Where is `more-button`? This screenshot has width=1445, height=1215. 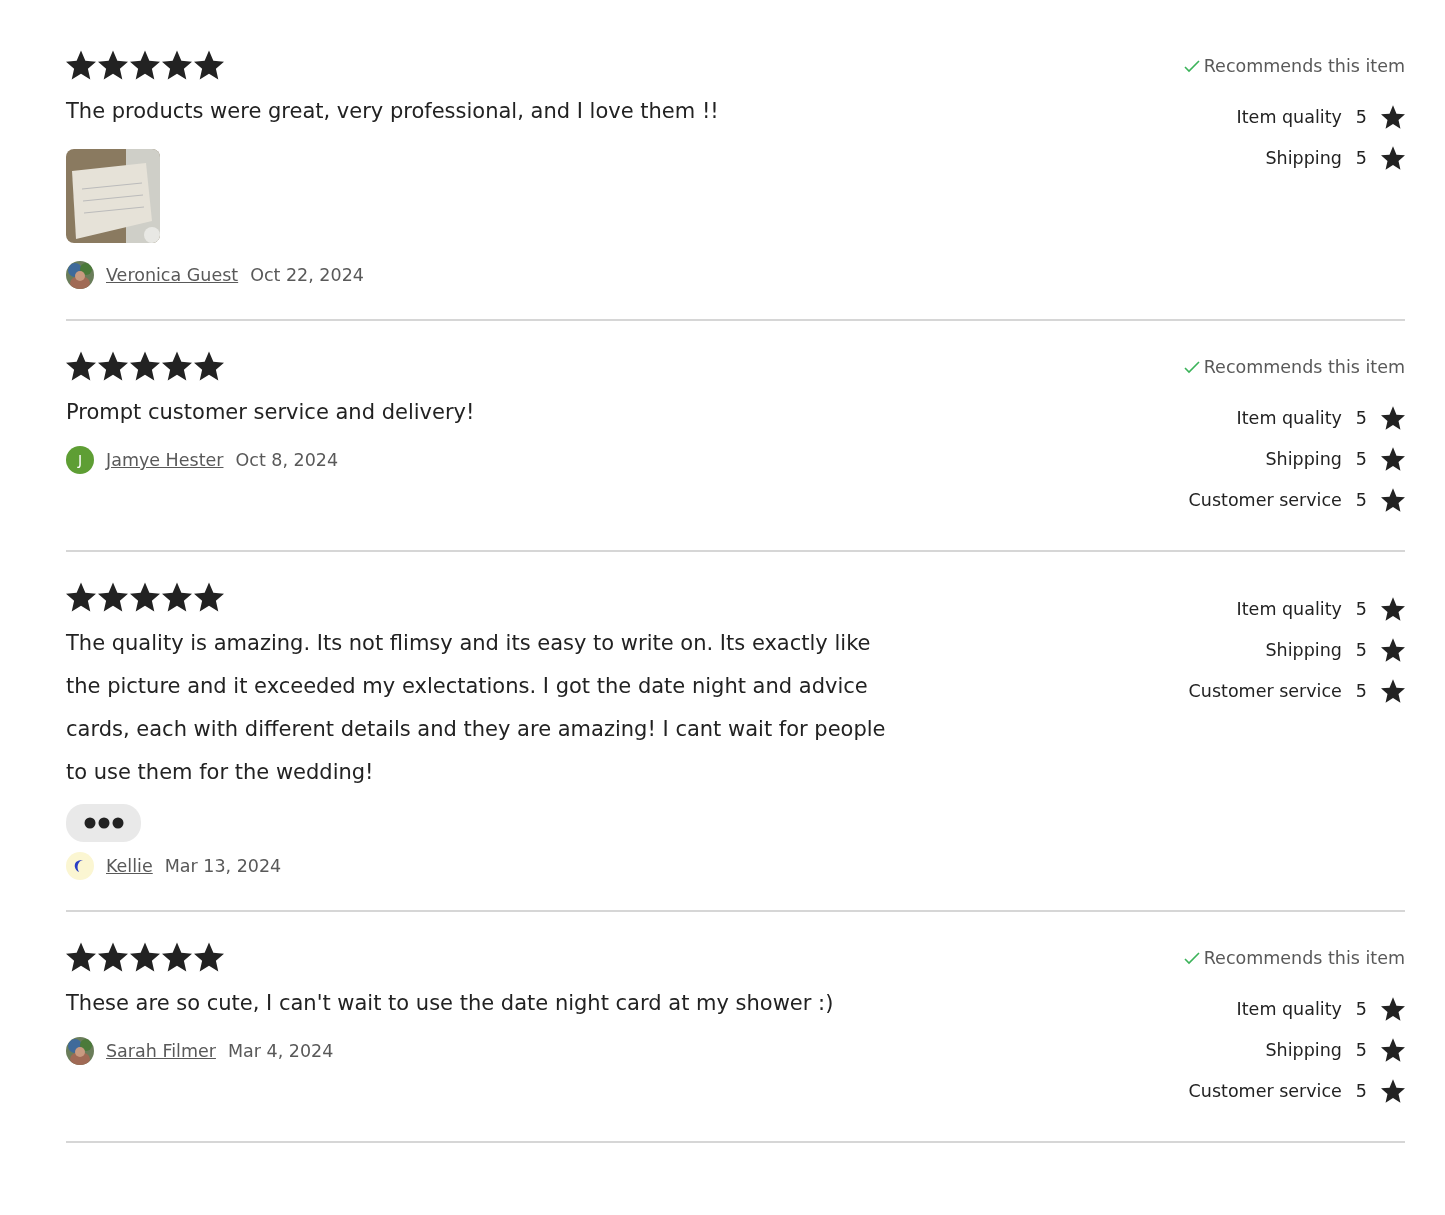
more-button is located at coordinates (103, 823).